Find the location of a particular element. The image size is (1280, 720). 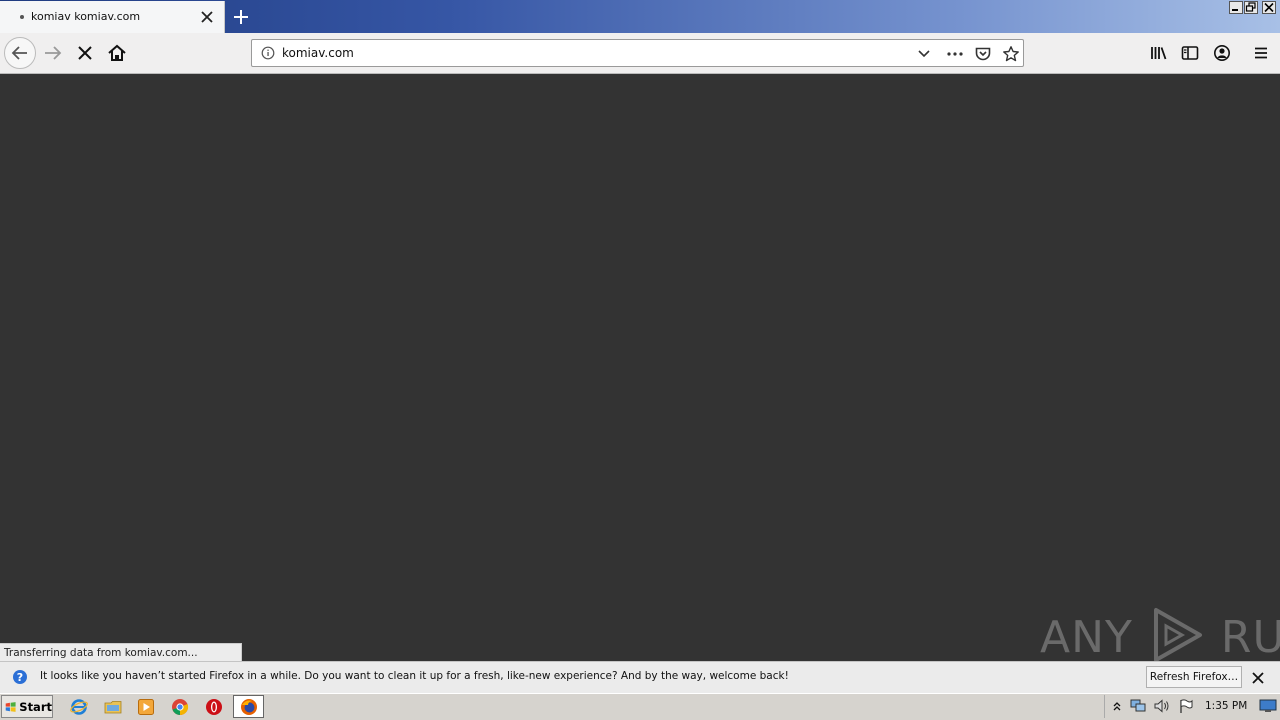

dropdown-icon is located at coordinates (924, 54).